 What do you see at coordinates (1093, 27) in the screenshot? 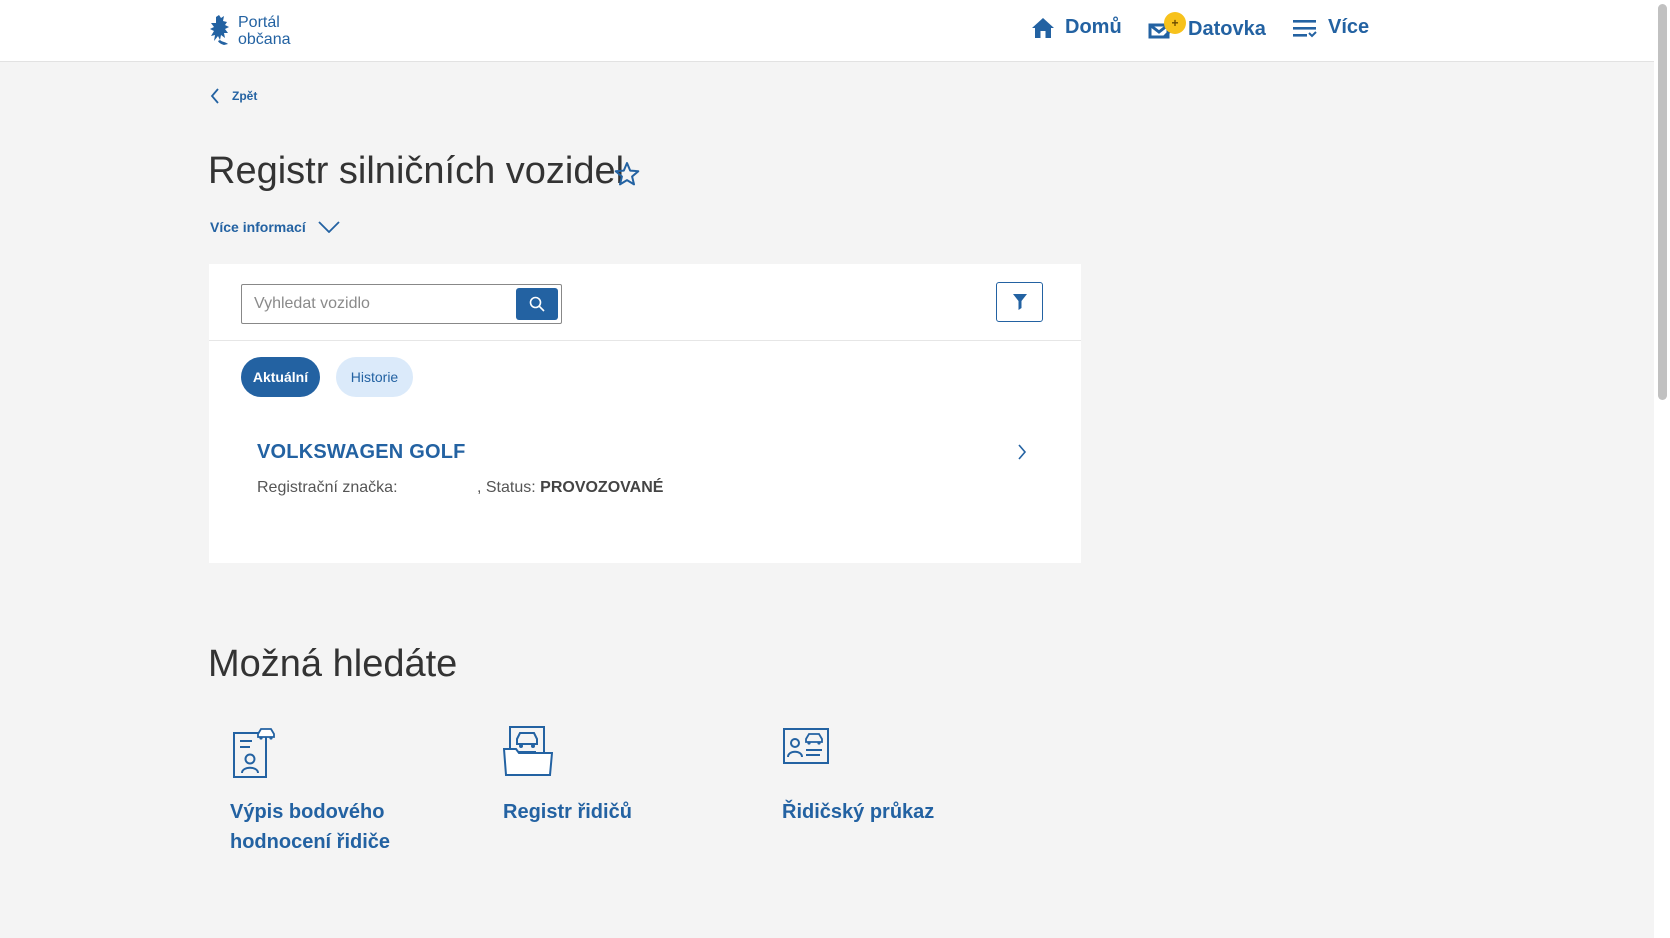
I see `nav-home-label: Domů` at bounding box center [1093, 27].